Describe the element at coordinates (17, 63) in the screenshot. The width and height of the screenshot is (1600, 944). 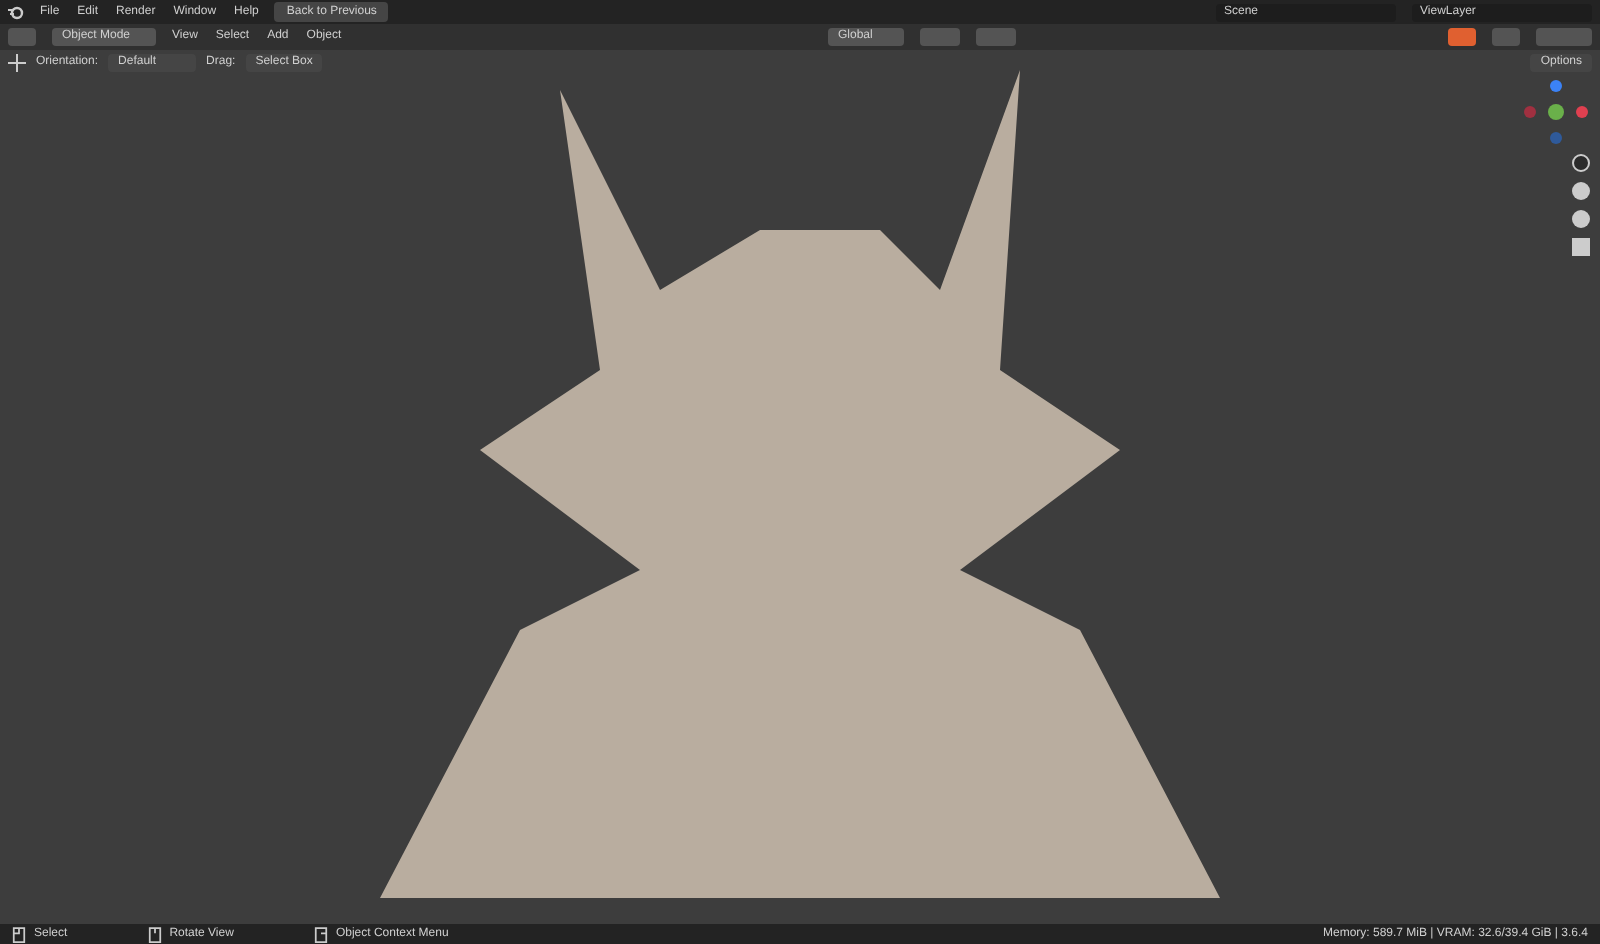
I see `move-icon` at that location.